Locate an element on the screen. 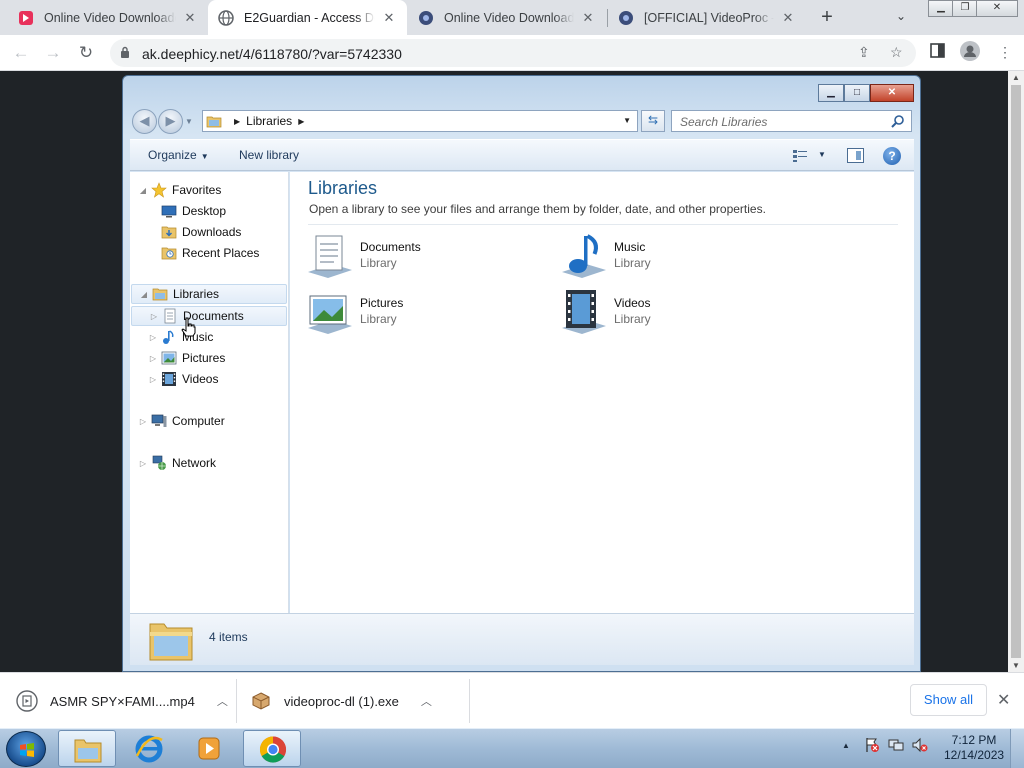 This screenshot has height=768, width=1024. history-dropdown-icon: ▼ is located at coordinates (189, 121).